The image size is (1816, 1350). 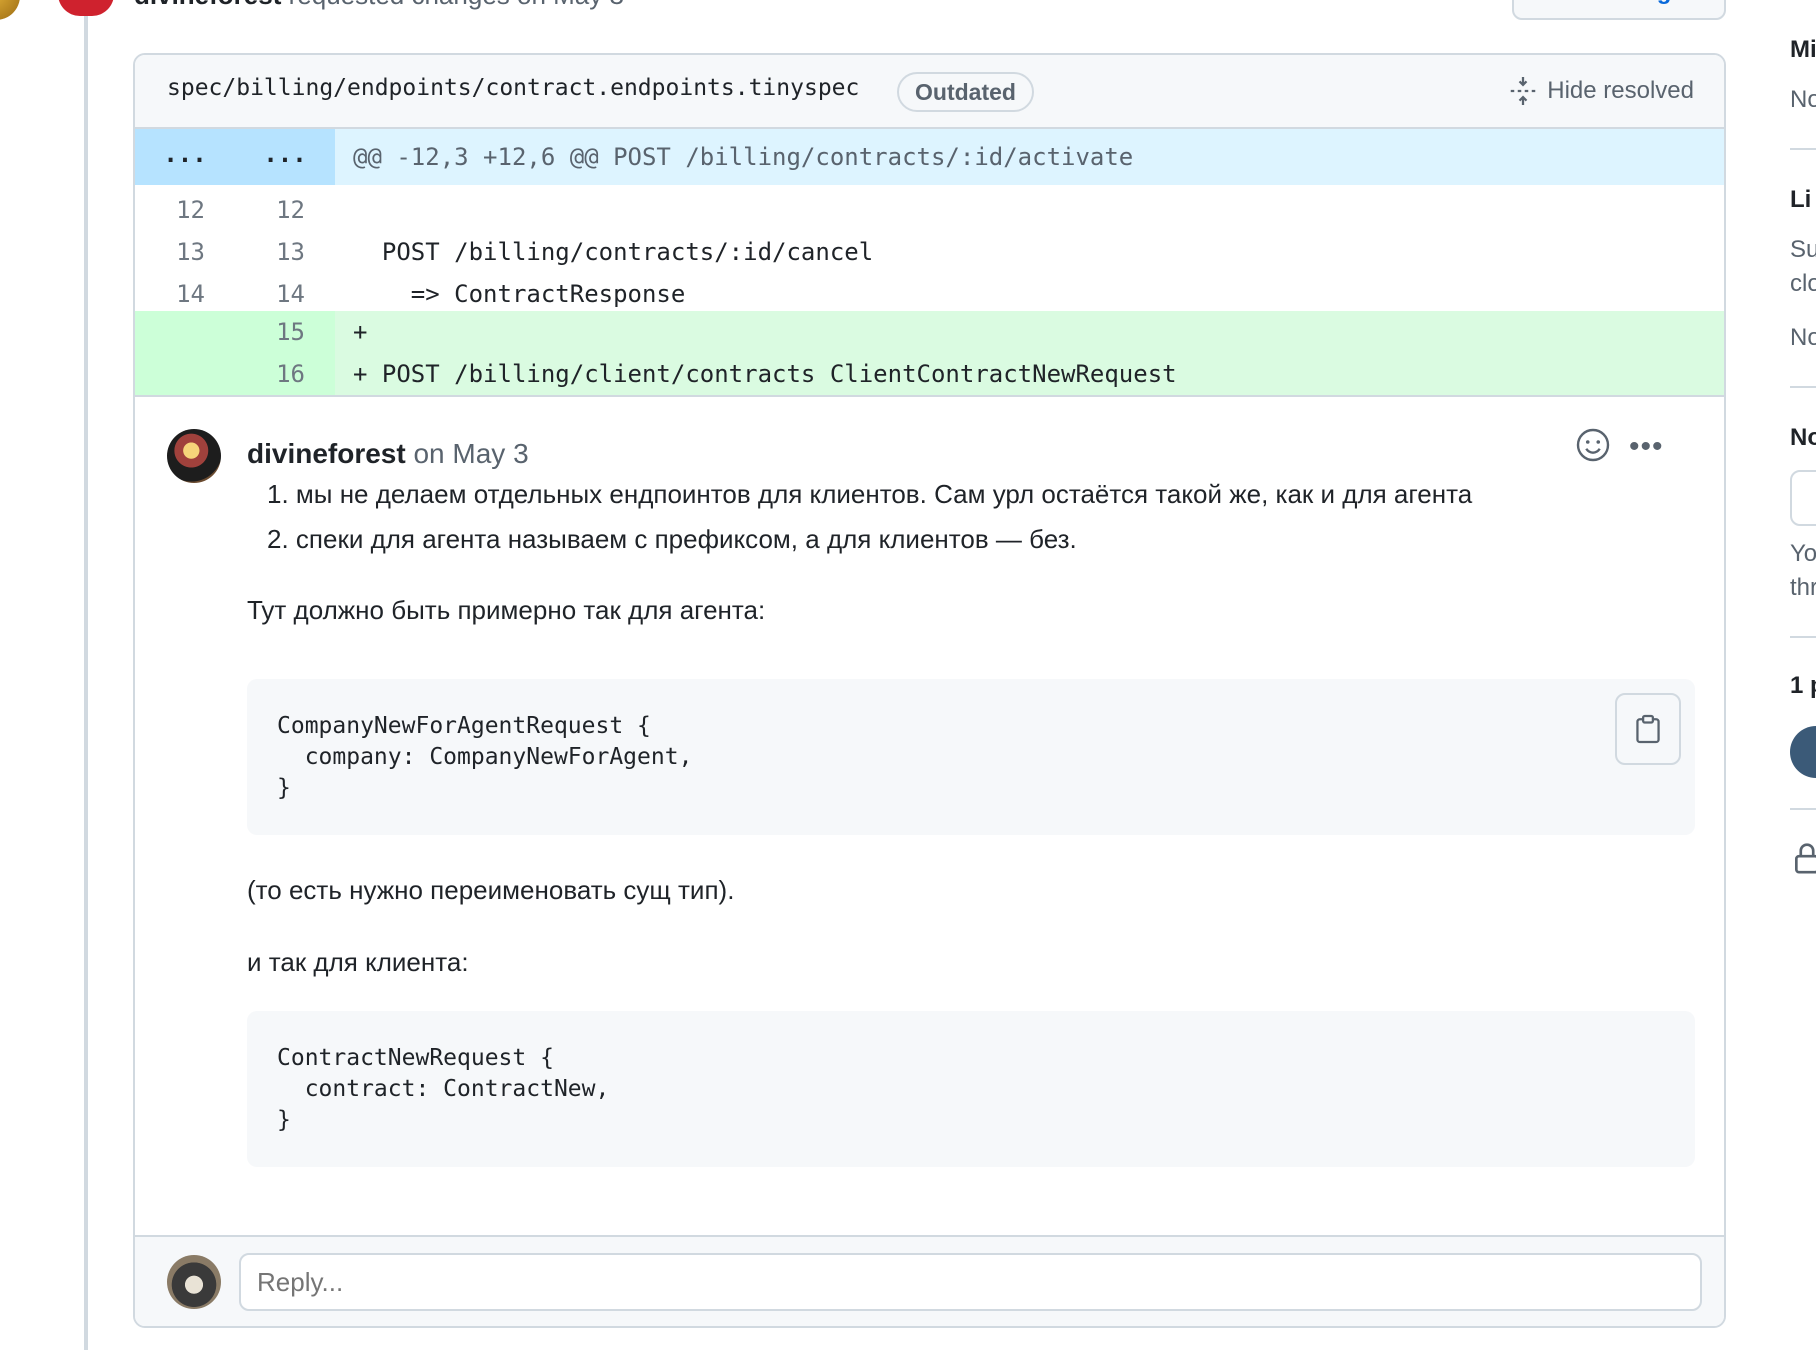 What do you see at coordinates (929, 252) in the screenshot?
I see `diff-line: 13 13 POST /billing/contracts/:id/cancel` at bounding box center [929, 252].